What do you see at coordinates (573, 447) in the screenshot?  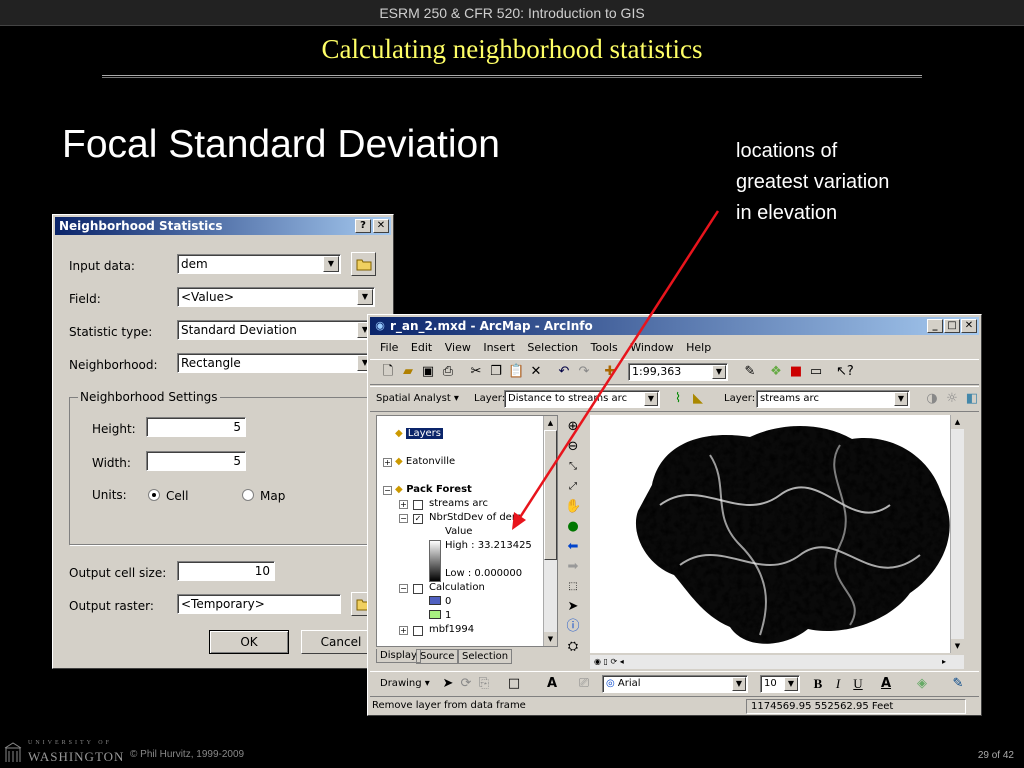 I see `zoom-out-icon: ⊖` at bounding box center [573, 447].